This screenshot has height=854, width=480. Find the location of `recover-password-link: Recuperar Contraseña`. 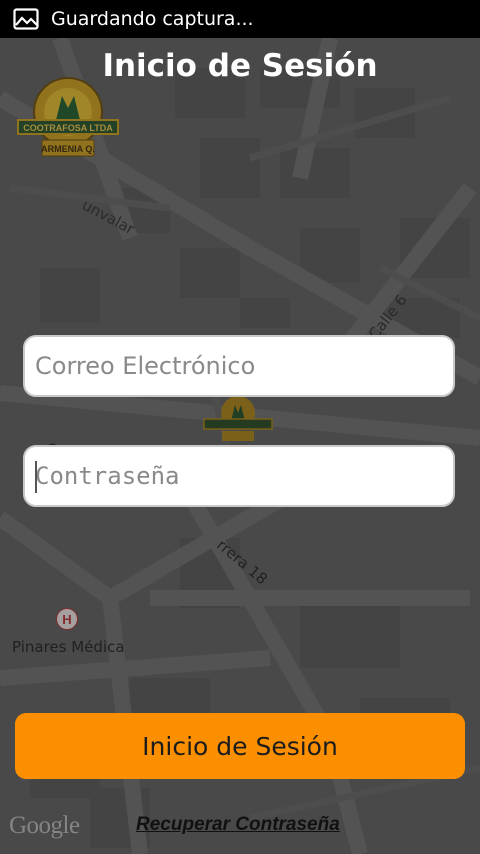

recover-password-link: Recuperar Contraseña is located at coordinates (238, 825).